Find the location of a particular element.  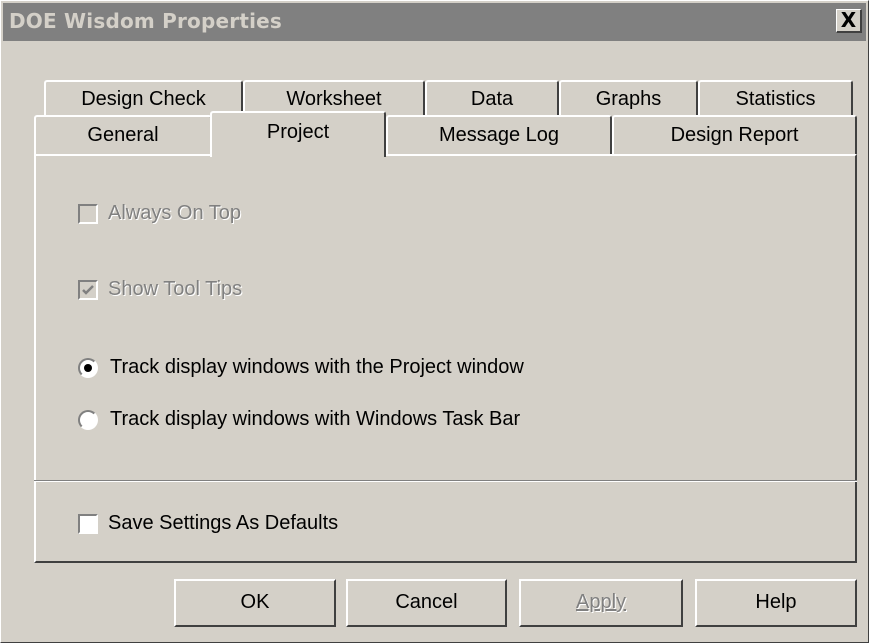

checkmark-icon is located at coordinates (88, 289).